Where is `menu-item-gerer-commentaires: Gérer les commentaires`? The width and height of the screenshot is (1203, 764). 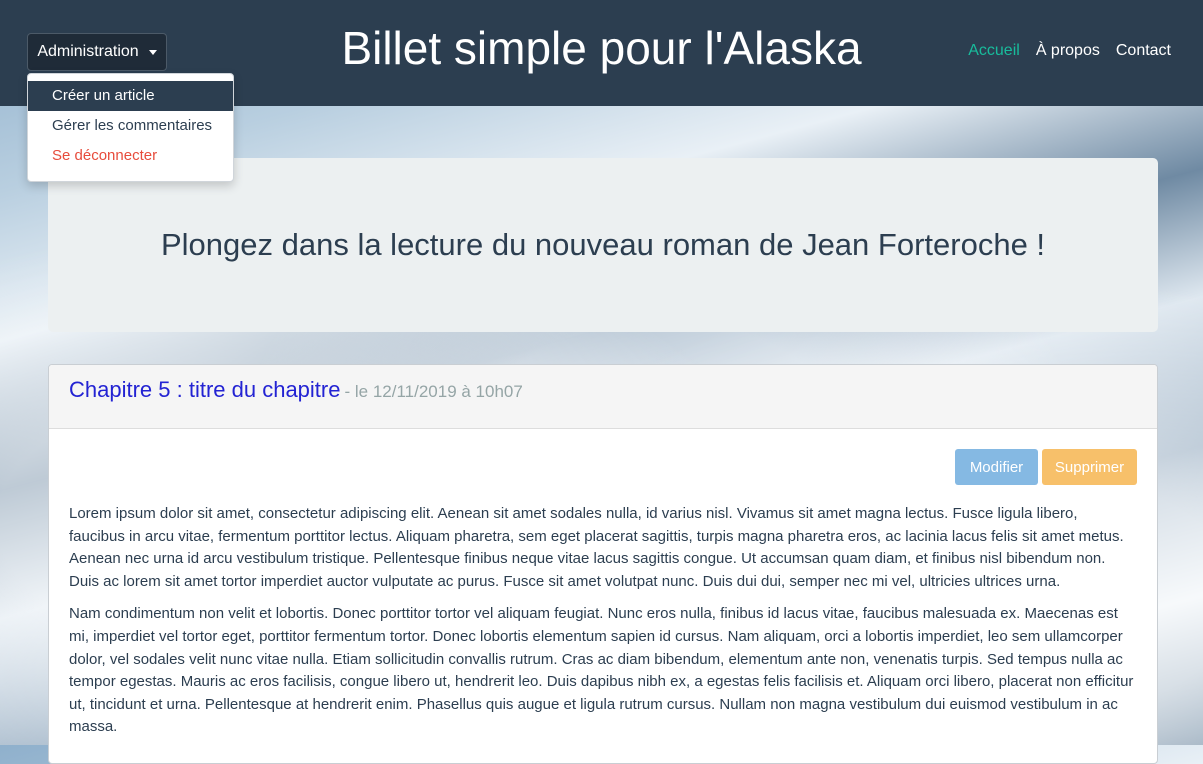 menu-item-gerer-commentaires: Gérer les commentaires is located at coordinates (130, 126).